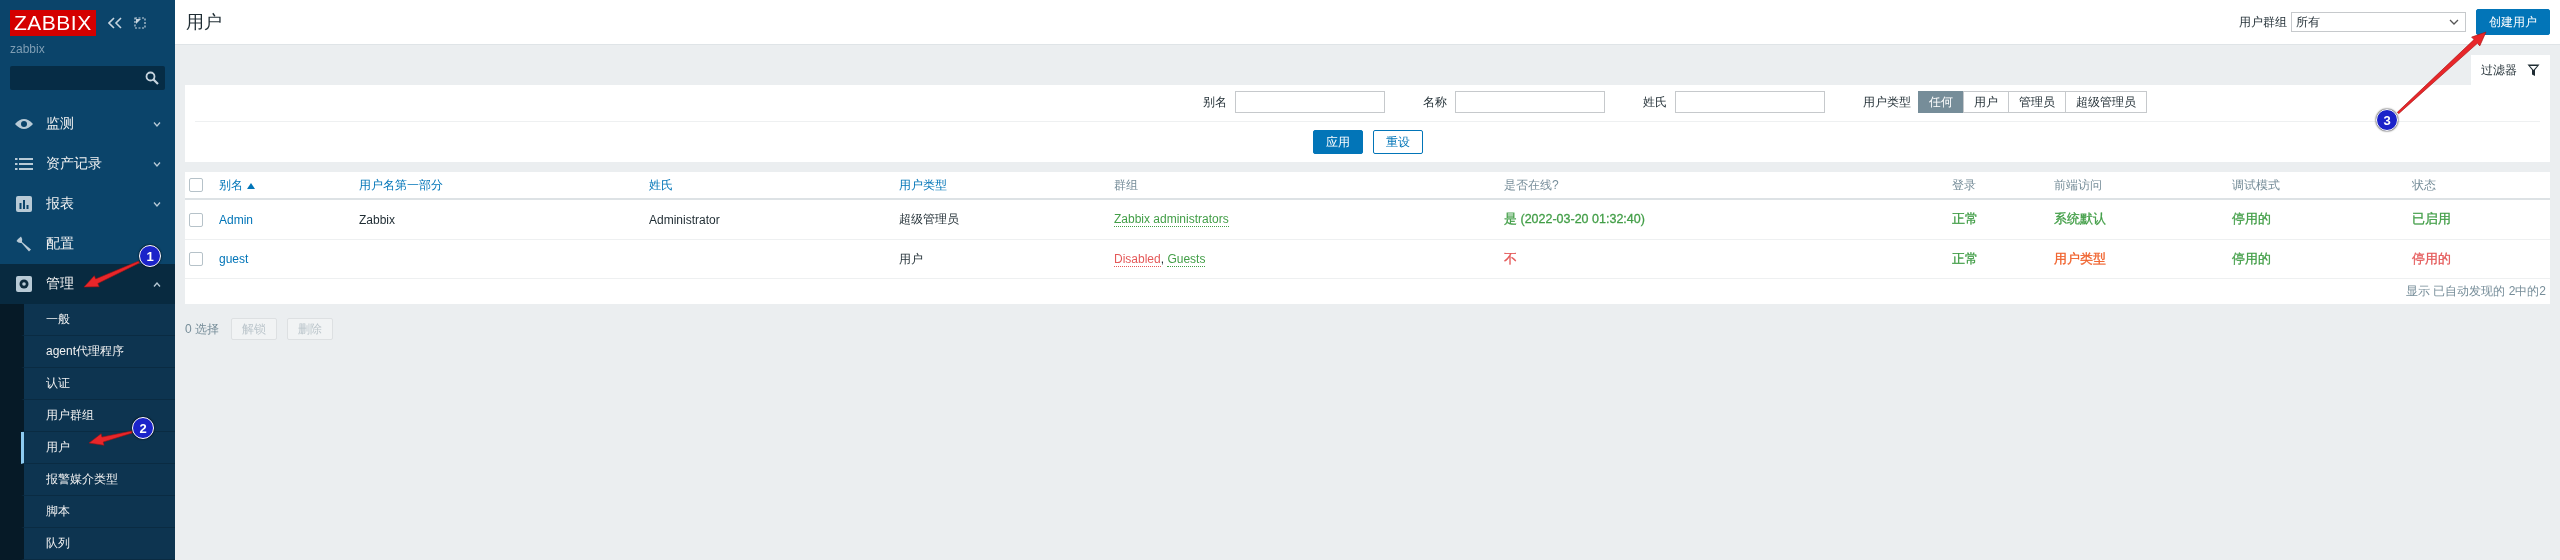  What do you see at coordinates (24, 204) in the screenshot?
I see `bar-chart-icon` at bounding box center [24, 204].